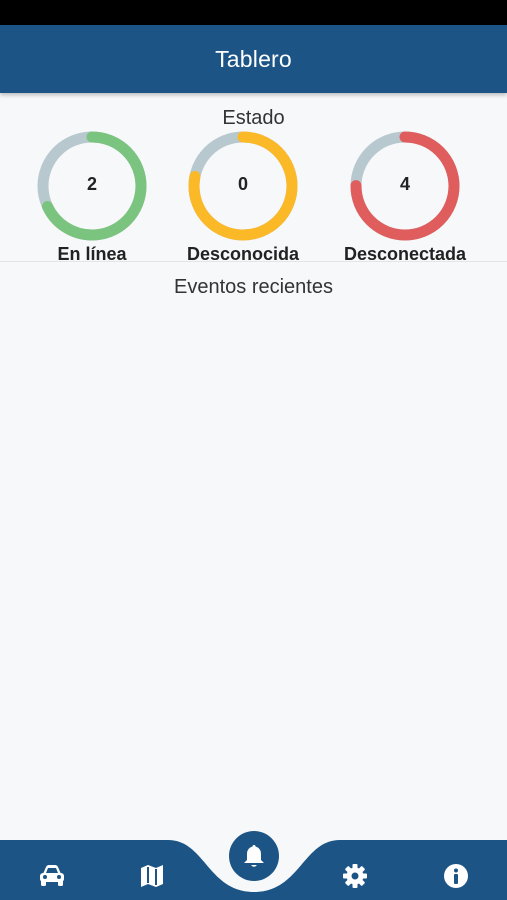 This screenshot has height=900, width=507. I want to click on nav-devices-button, so click(52, 876).